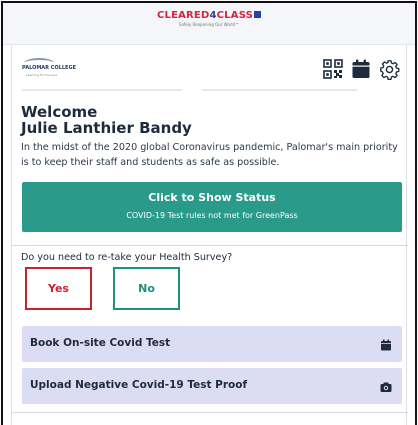  I want to click on college-logo: PALOMAR COLLEGE Learning for Success, so click(50, 69).